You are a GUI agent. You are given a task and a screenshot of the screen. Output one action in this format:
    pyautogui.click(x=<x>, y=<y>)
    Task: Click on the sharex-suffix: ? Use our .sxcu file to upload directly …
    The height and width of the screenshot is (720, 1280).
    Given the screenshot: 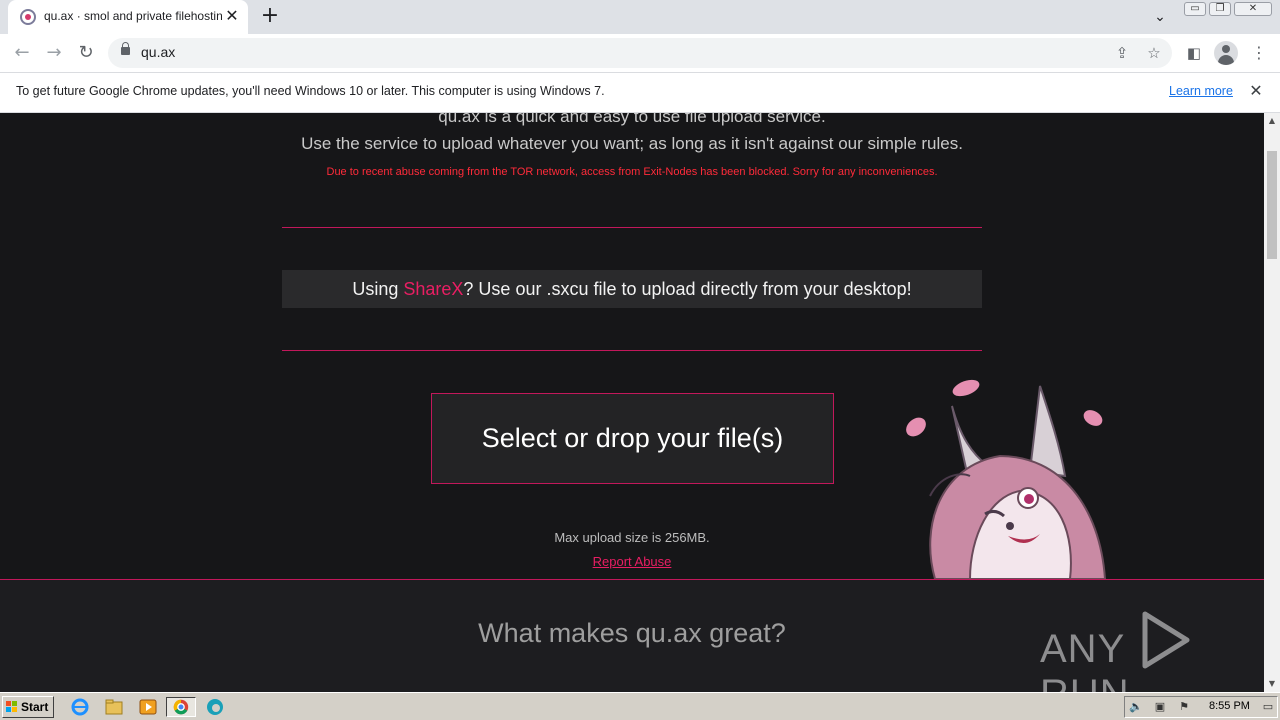 What is the action you would take?
    pyautogui.click(x=687, y=289)
    